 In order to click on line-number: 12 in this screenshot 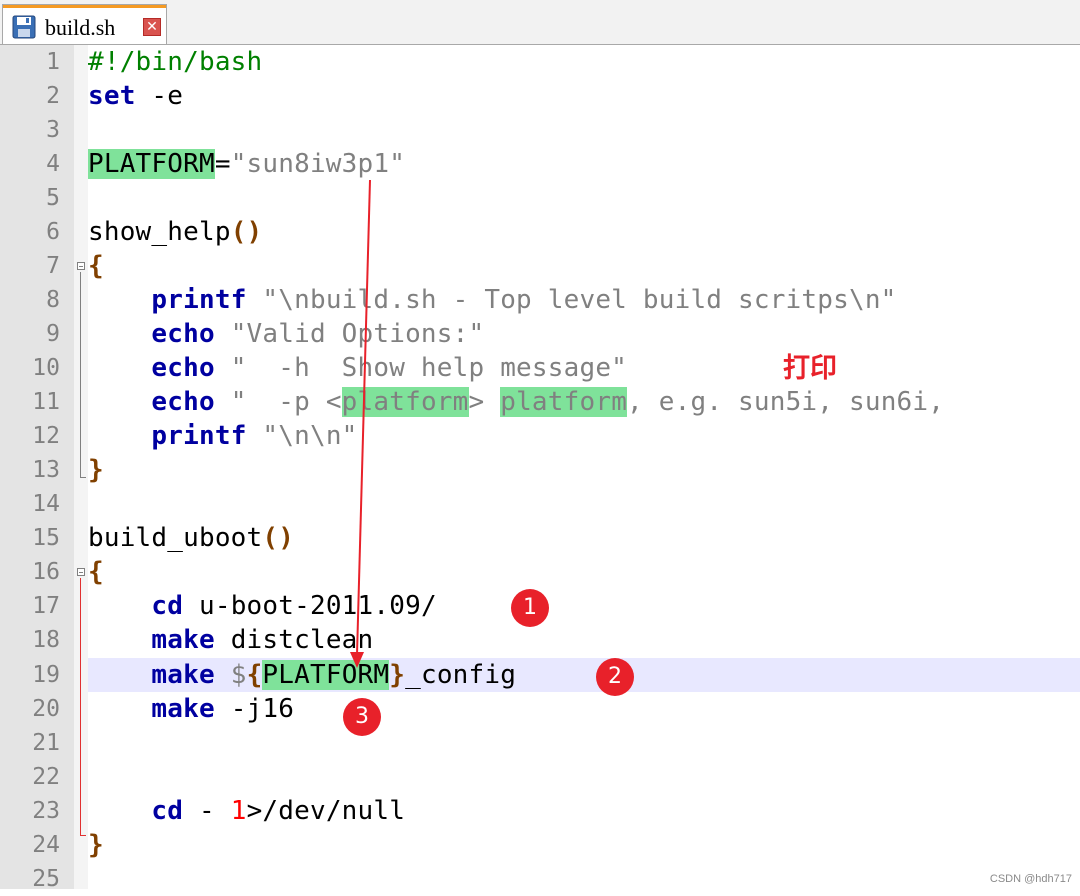, I will do `click(46, 436)`.